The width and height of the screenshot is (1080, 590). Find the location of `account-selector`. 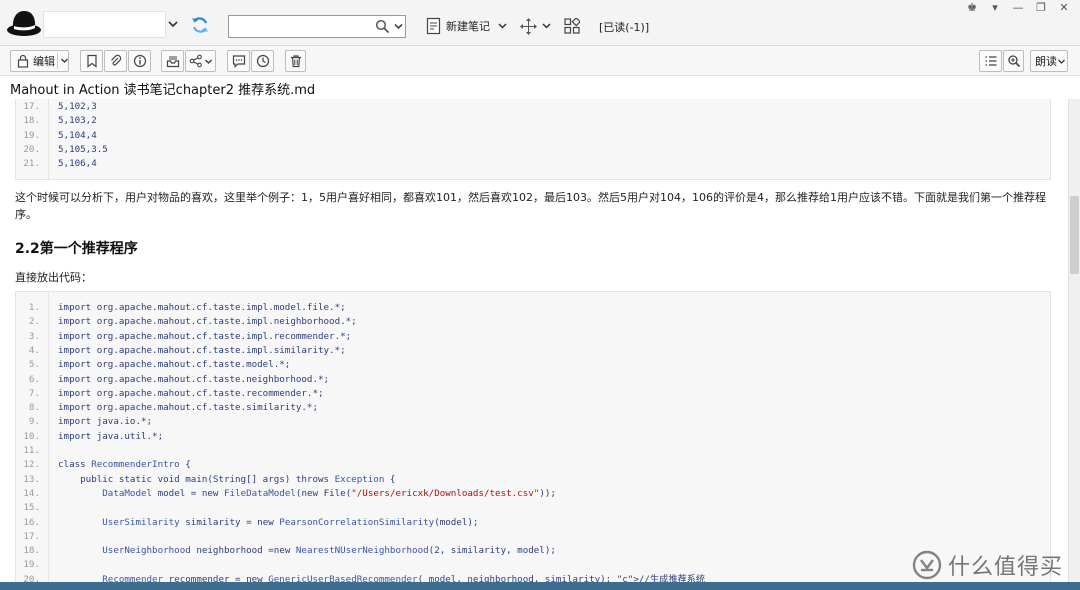

account-selector is located at coordinates (104, 24).